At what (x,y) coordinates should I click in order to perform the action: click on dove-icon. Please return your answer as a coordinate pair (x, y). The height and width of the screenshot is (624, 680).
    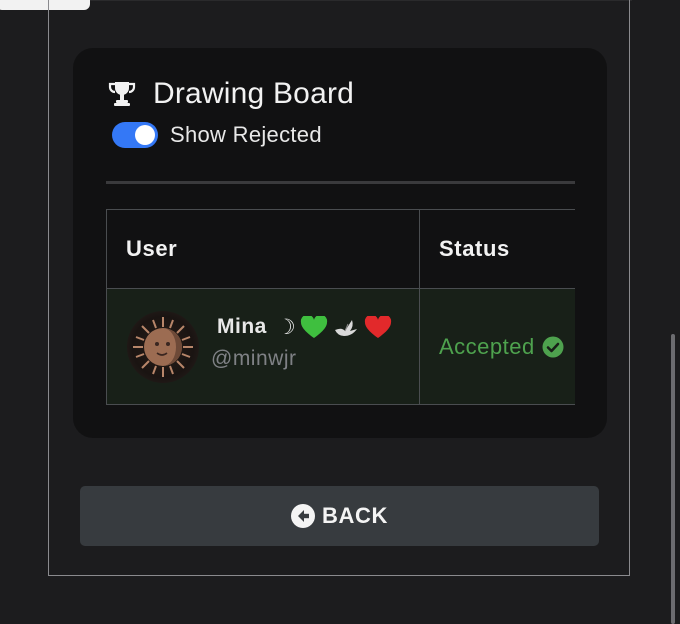
    Looking at the image, I should click on (346, 327).